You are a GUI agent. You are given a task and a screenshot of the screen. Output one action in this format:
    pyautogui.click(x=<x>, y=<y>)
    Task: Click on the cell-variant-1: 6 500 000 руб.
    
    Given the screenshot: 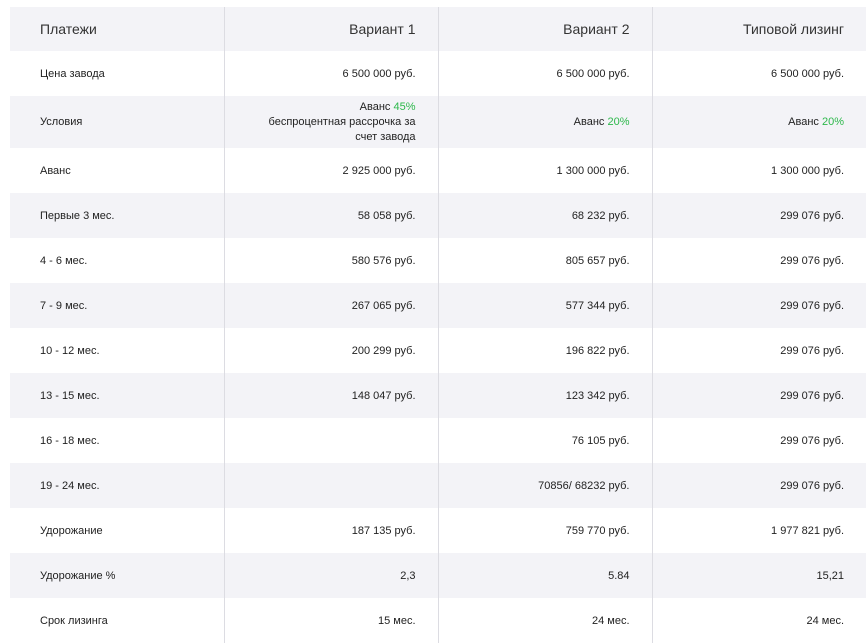 What is the action you would take?
    pyautogui.click(x=330, y=73)
    